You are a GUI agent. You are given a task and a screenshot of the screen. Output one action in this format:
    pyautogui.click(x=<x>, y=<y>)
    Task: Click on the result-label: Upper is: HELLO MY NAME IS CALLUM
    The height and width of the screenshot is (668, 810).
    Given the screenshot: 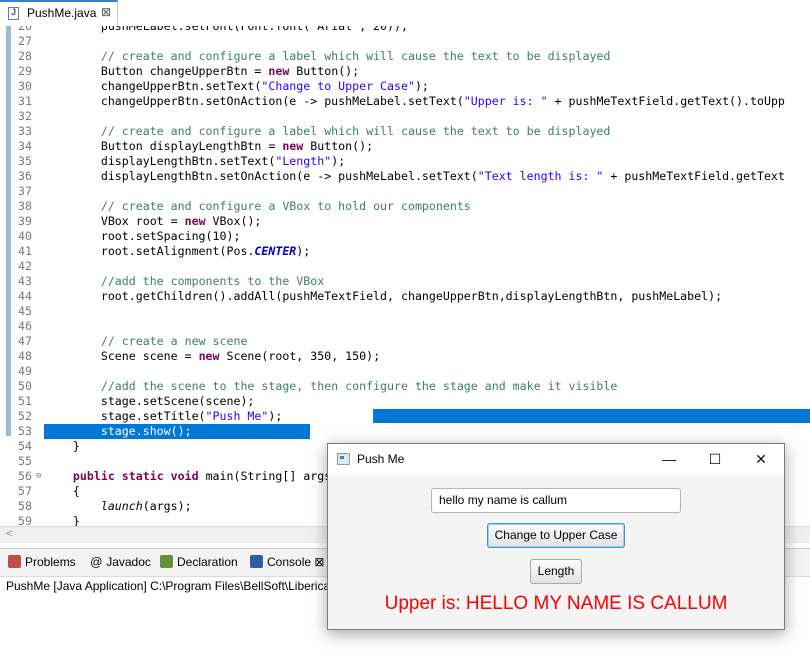 What is the action you would take?
    pyautogui.click(x=556, y=603)
    